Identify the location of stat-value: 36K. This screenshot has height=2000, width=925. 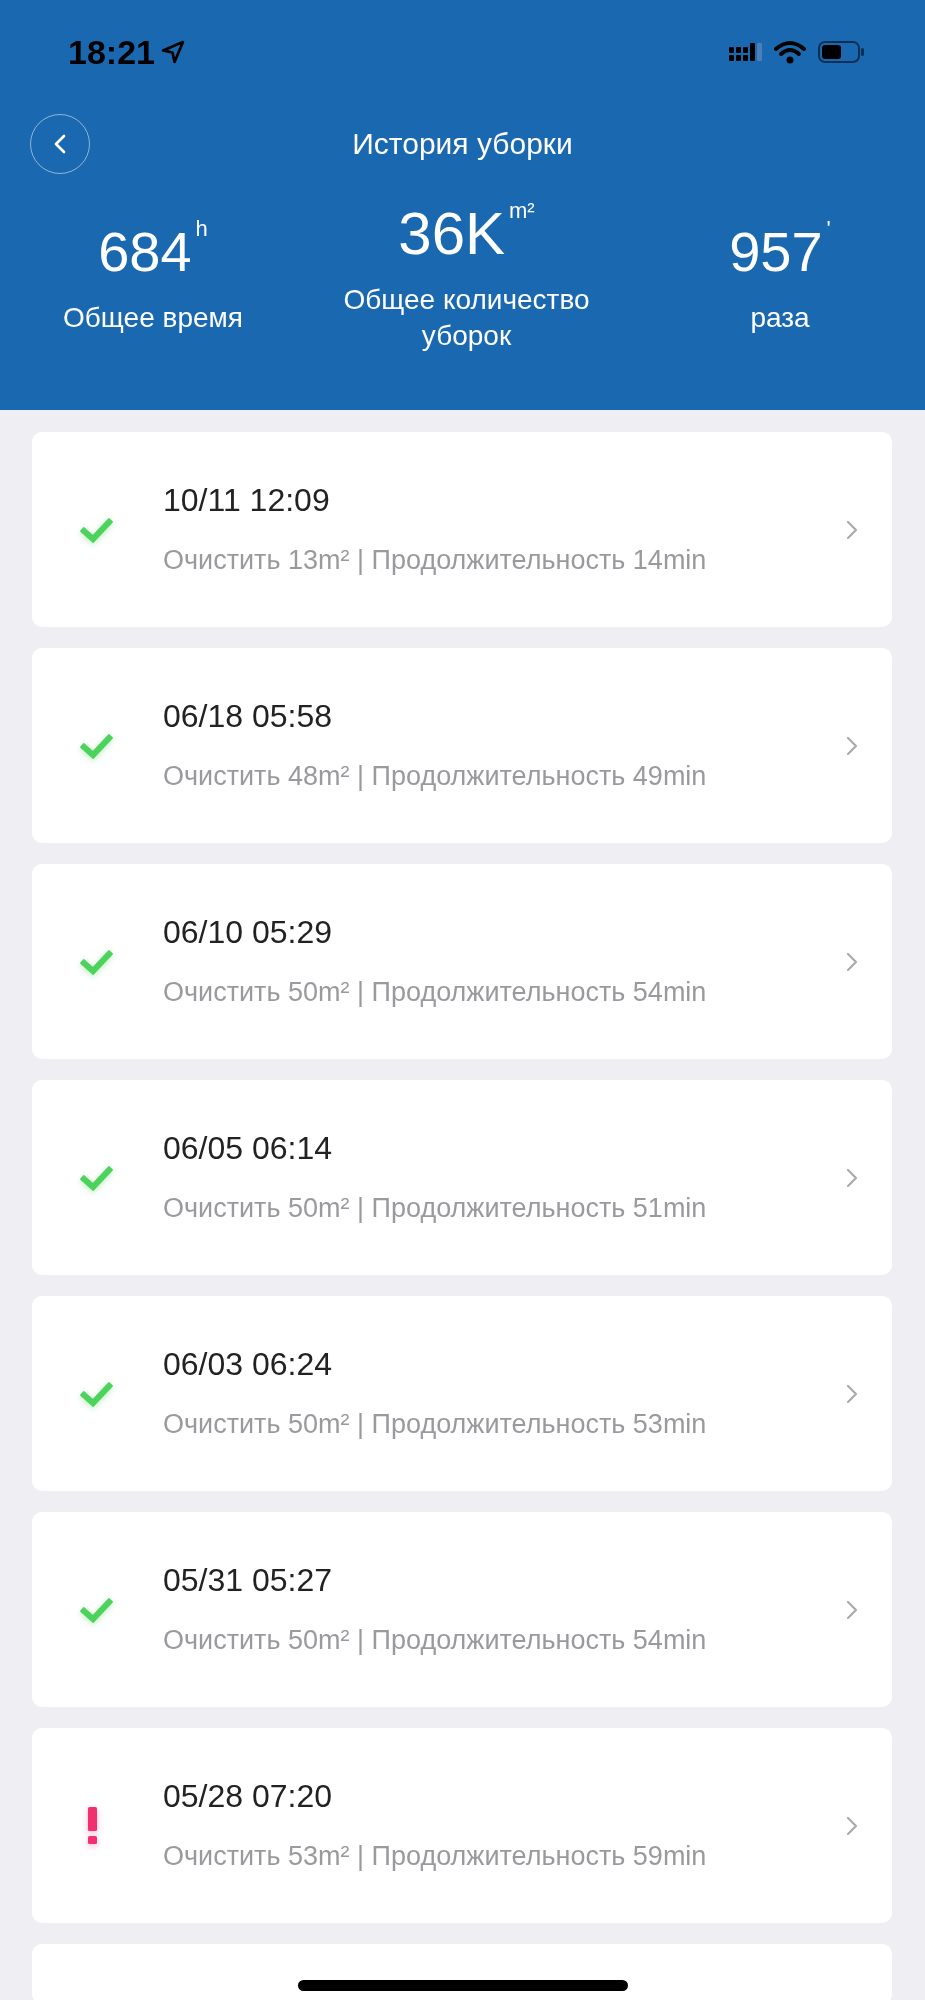
(452, 234).